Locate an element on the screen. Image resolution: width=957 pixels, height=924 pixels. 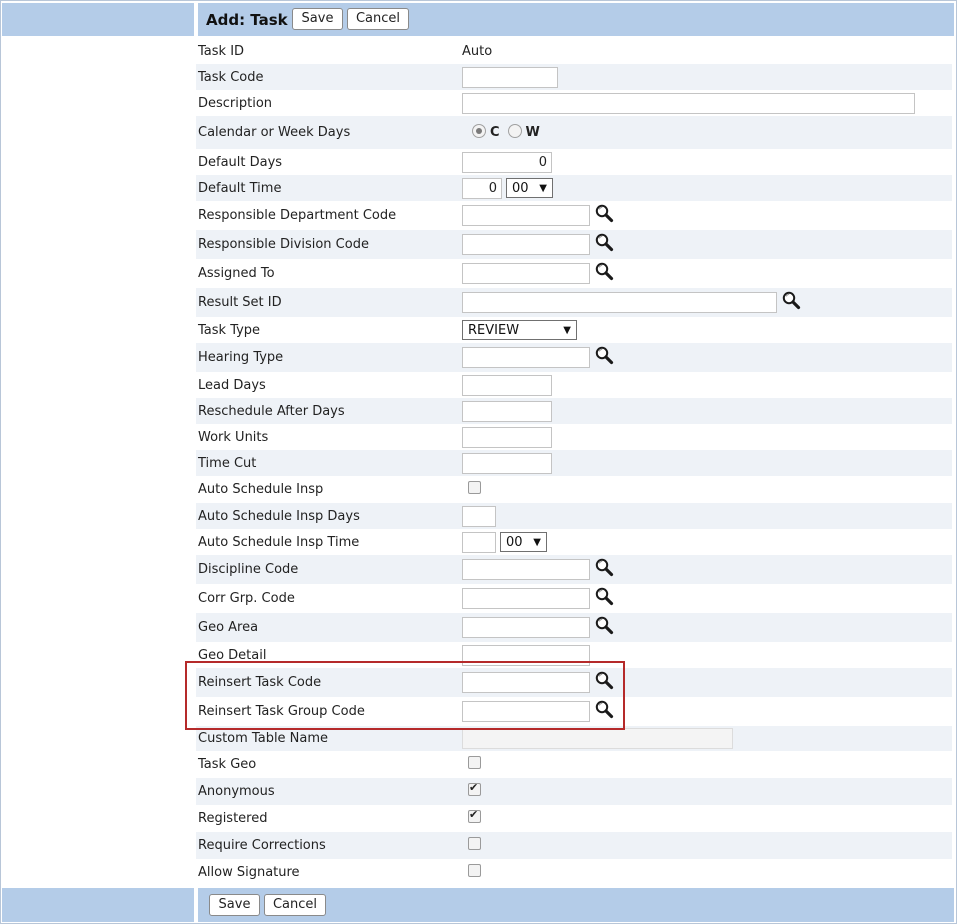
footer-save-button: Save is located at coordinates (234, 905).